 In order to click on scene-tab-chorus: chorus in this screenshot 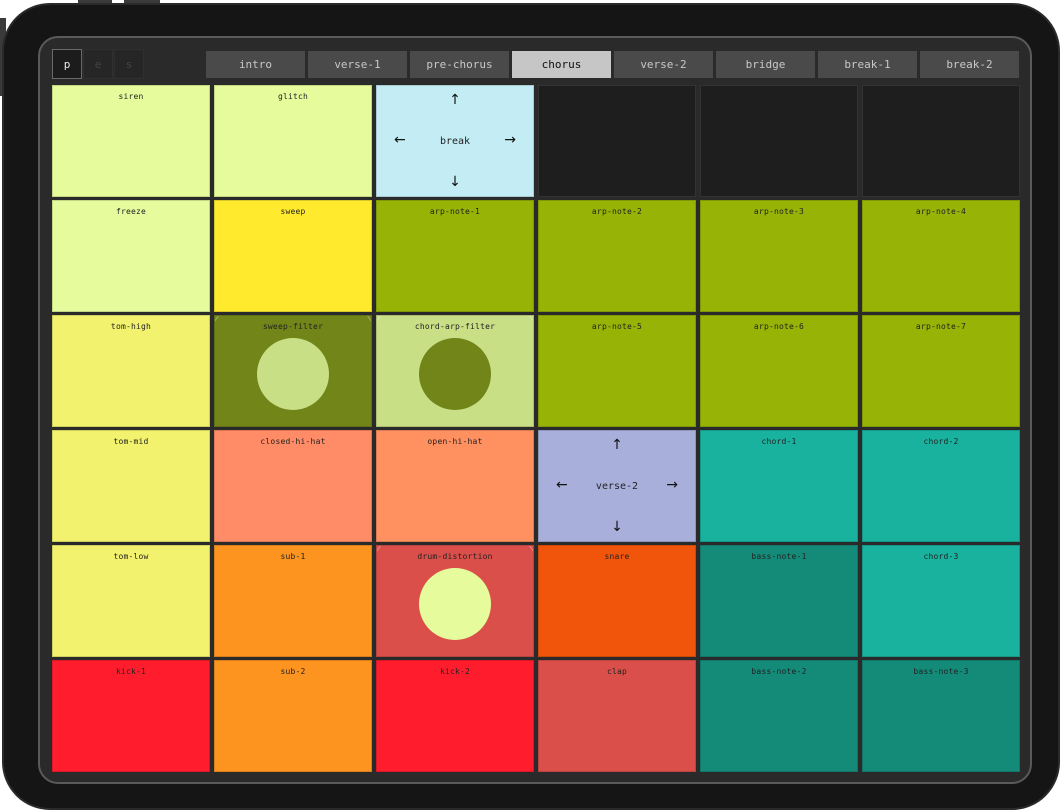, I will do `click(561, 64)`.